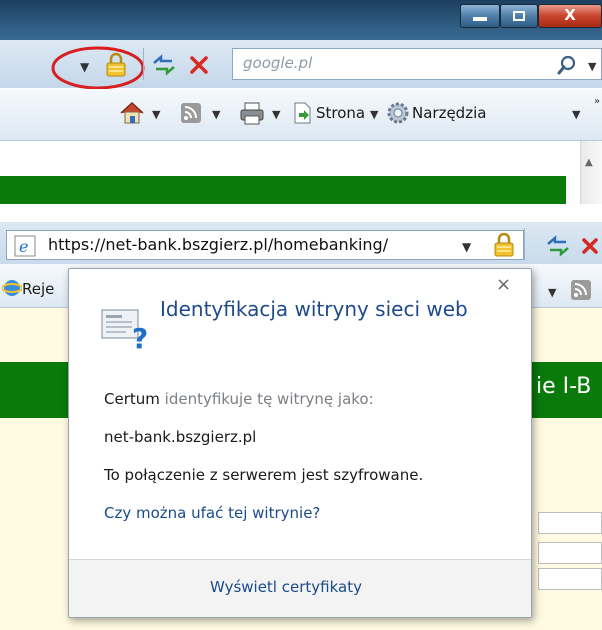  What do you see at coordinates (570, 16) in the screenshot?
I see `window-close-button: X` at bounding box center [570, 16].